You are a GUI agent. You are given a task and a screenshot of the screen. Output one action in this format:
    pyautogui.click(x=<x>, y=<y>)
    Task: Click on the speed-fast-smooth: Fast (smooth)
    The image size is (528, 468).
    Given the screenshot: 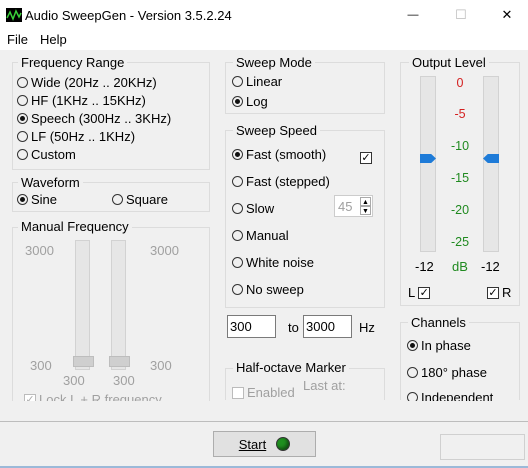 What is the action you would take?
    pyautogui.click(x=279, y=154)
    